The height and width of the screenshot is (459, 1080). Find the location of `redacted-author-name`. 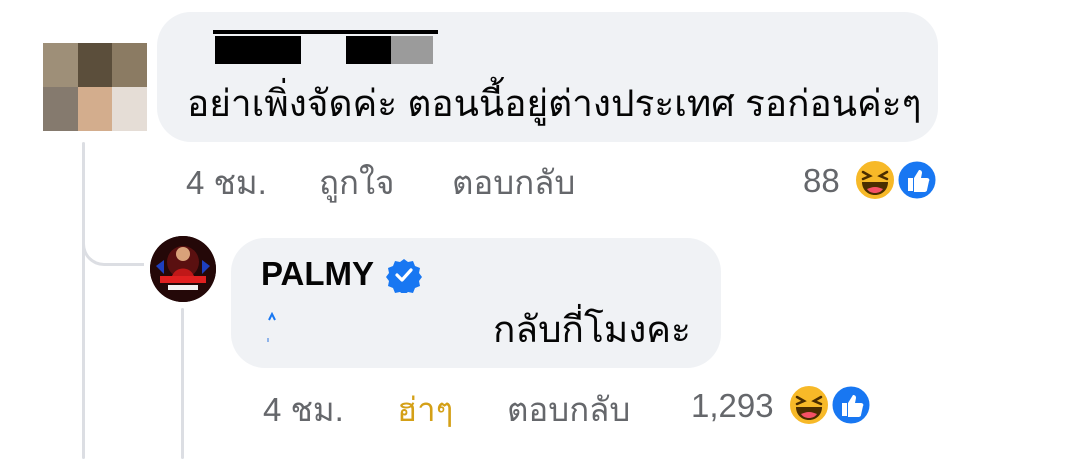

redacted-author-name is located at coordinates (325, 32).